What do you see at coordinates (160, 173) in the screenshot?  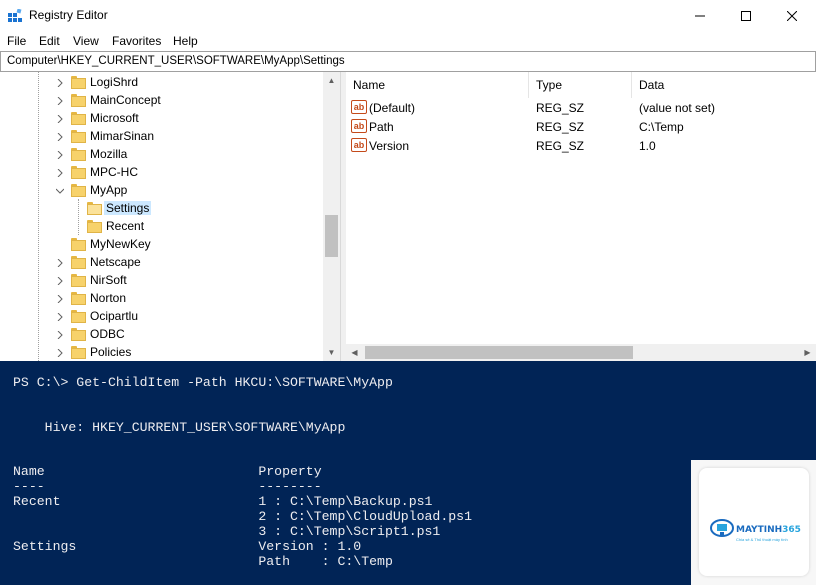 I see `tree-item-mpc-hc: MPC-HC` at bounding box center [160, 173].